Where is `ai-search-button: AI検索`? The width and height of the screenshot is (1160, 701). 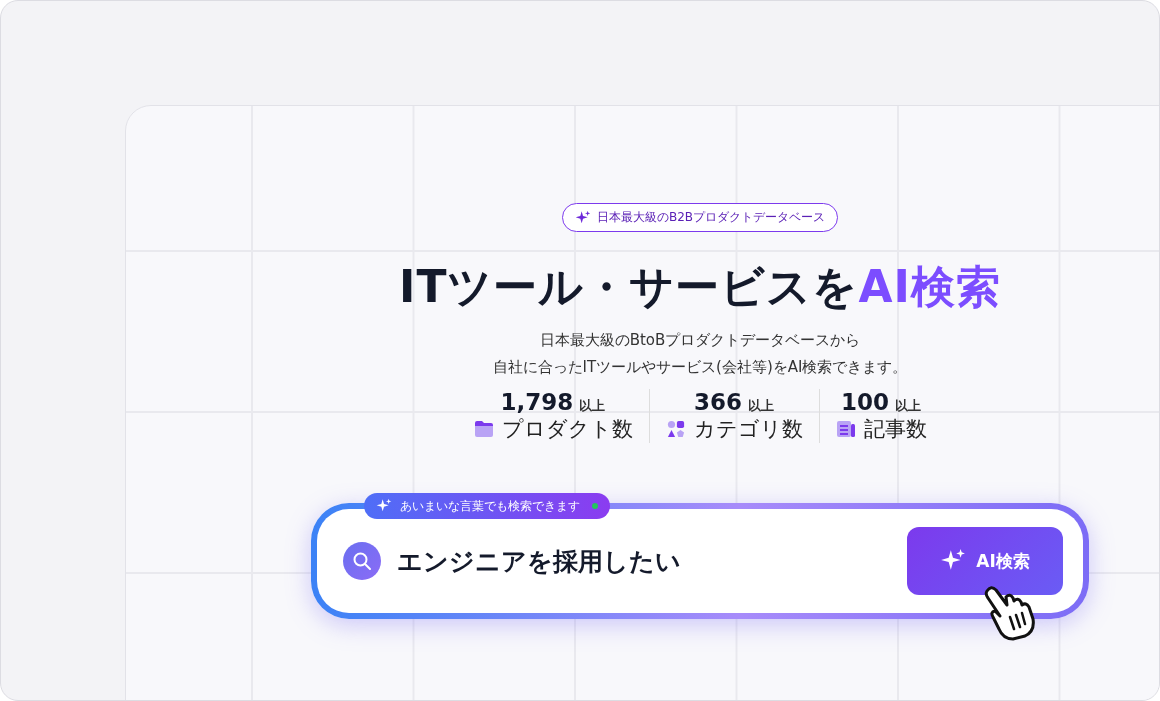 ai-search-button: AI検索 is located at coordinates (985, 561).